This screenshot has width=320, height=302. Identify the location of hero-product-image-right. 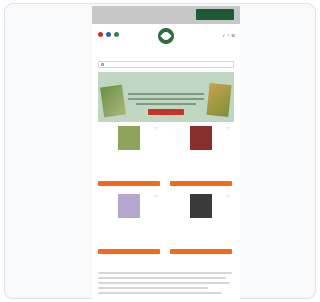
(219, 100).